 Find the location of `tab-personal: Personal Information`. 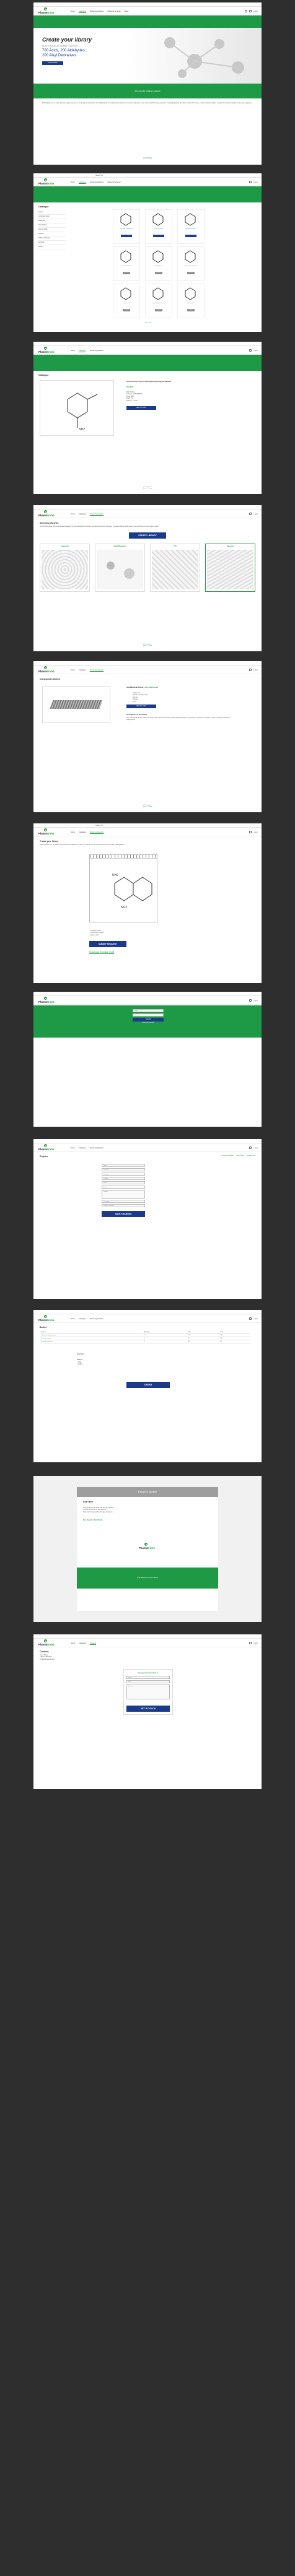

tab-personal: Personal Information is located at coordinates (227, 1155).